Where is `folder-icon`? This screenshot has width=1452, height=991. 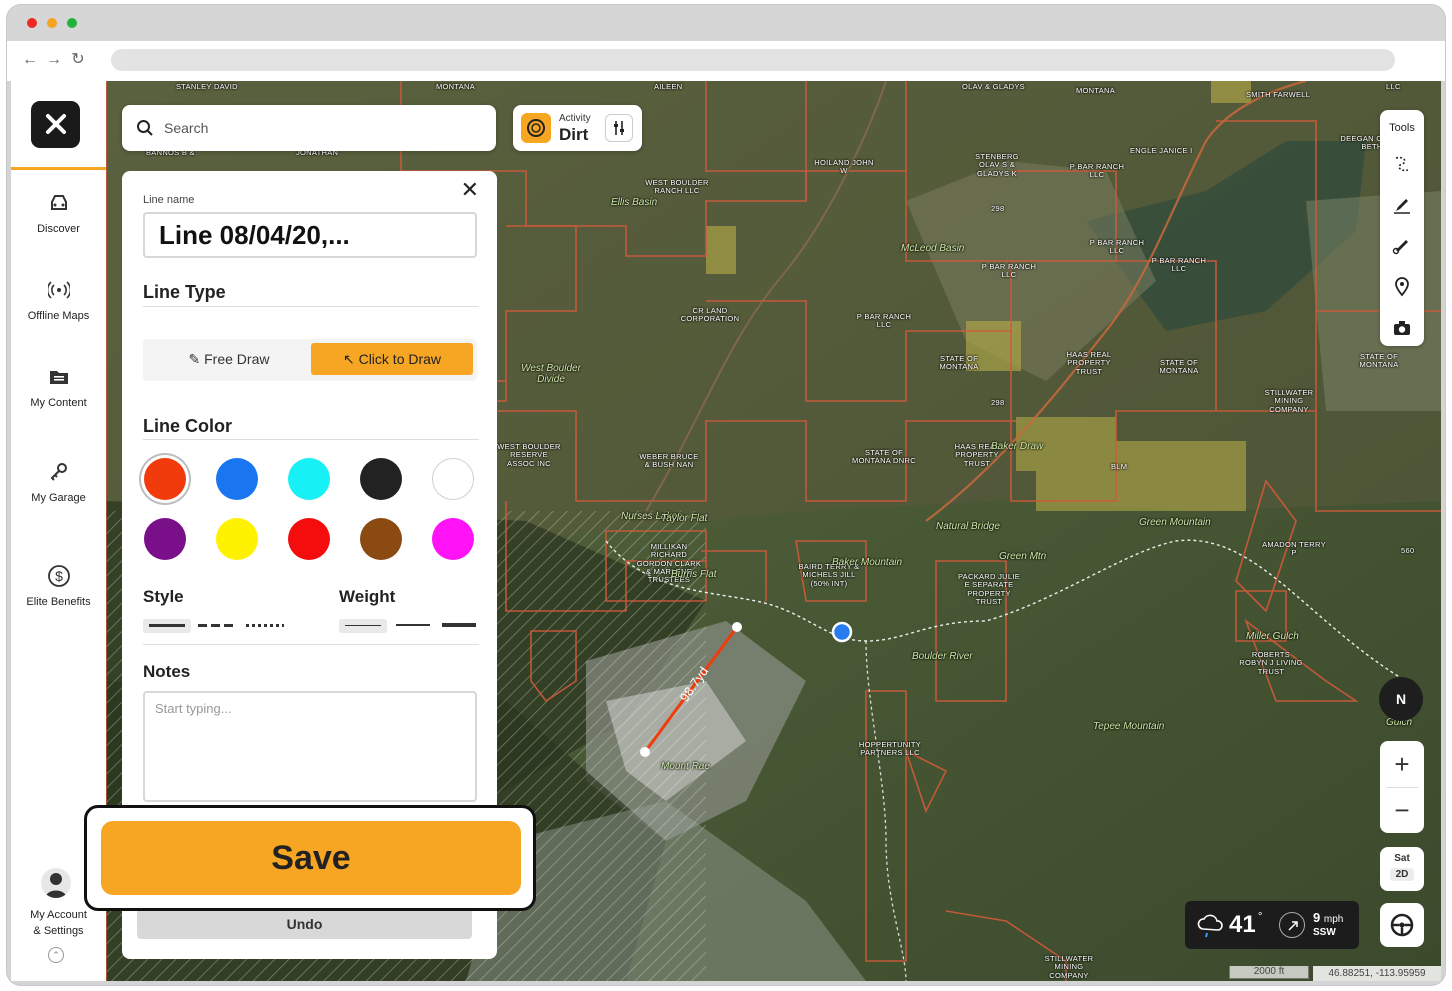
folder-icon is located at coordinates (58, 377).